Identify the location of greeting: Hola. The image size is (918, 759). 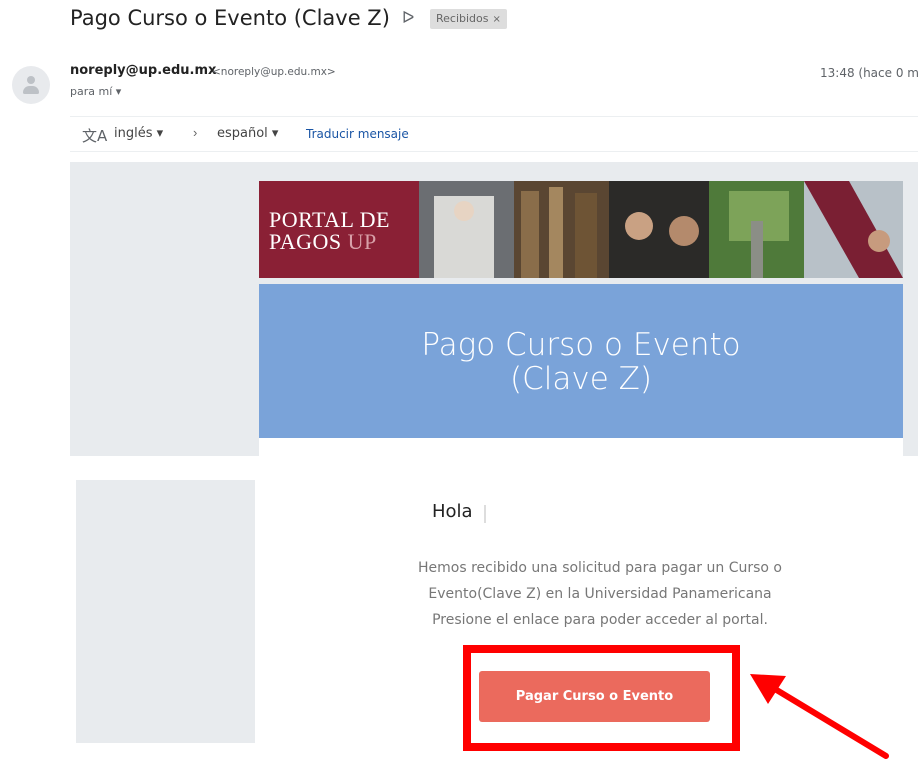
(452, 511).